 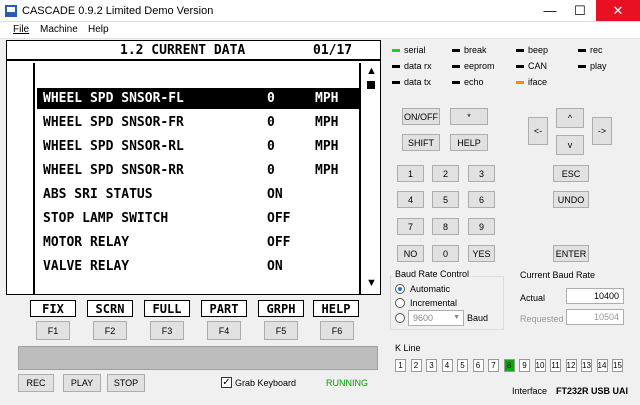 What do you see at coordinates (167, 308) in the screenshot?
I see `fkey-label-3: FULL` at bounding box center [167, 308].